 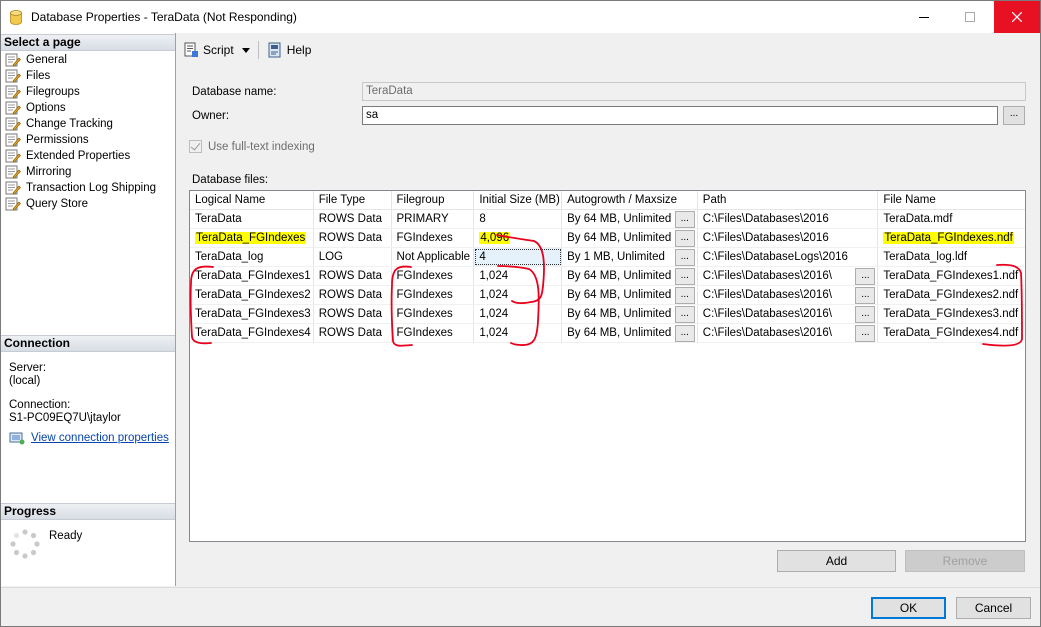 I want to click on cell-text: 1,024, so click(x=494, y=314).